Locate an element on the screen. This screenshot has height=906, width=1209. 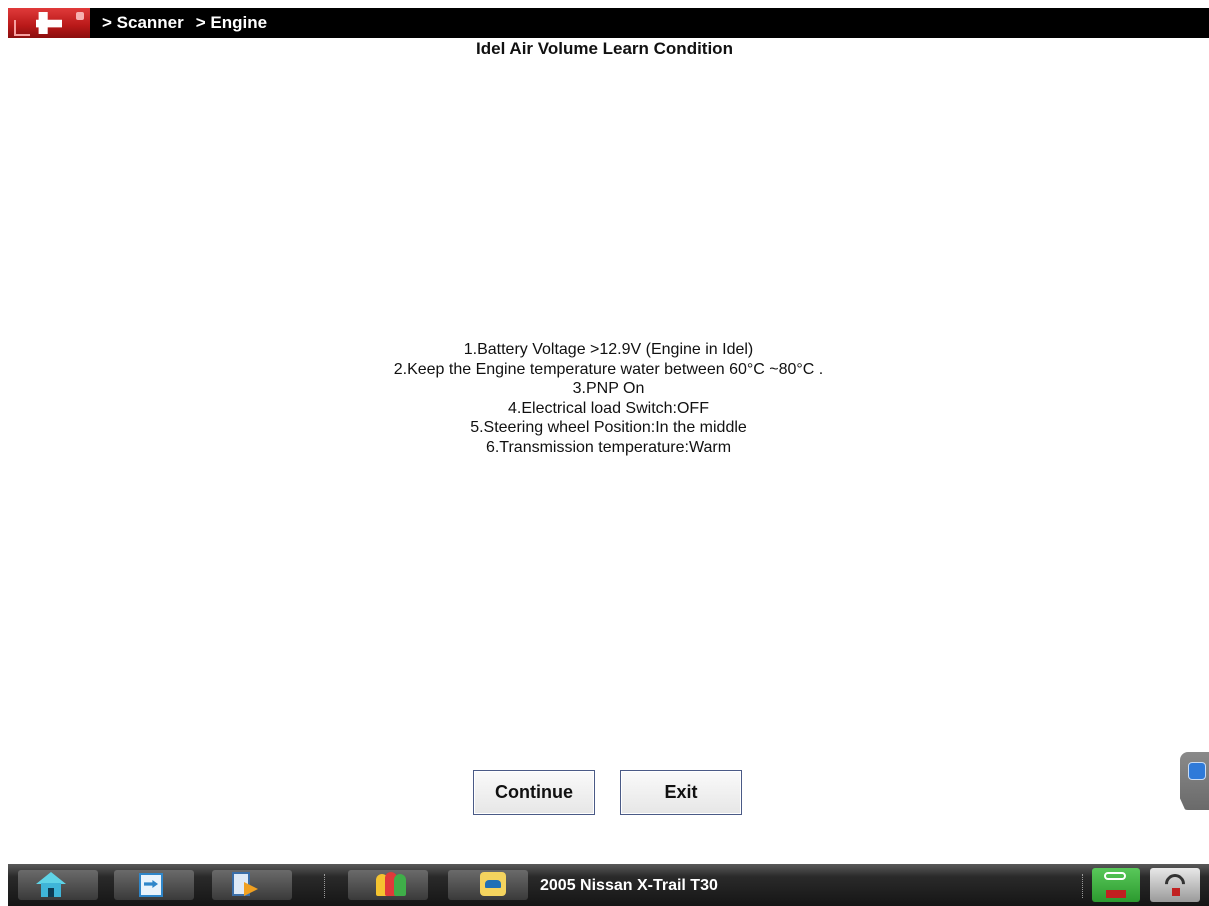
page-title: Idel Air Volume Learn Condition is located at coordinates (604, 48).